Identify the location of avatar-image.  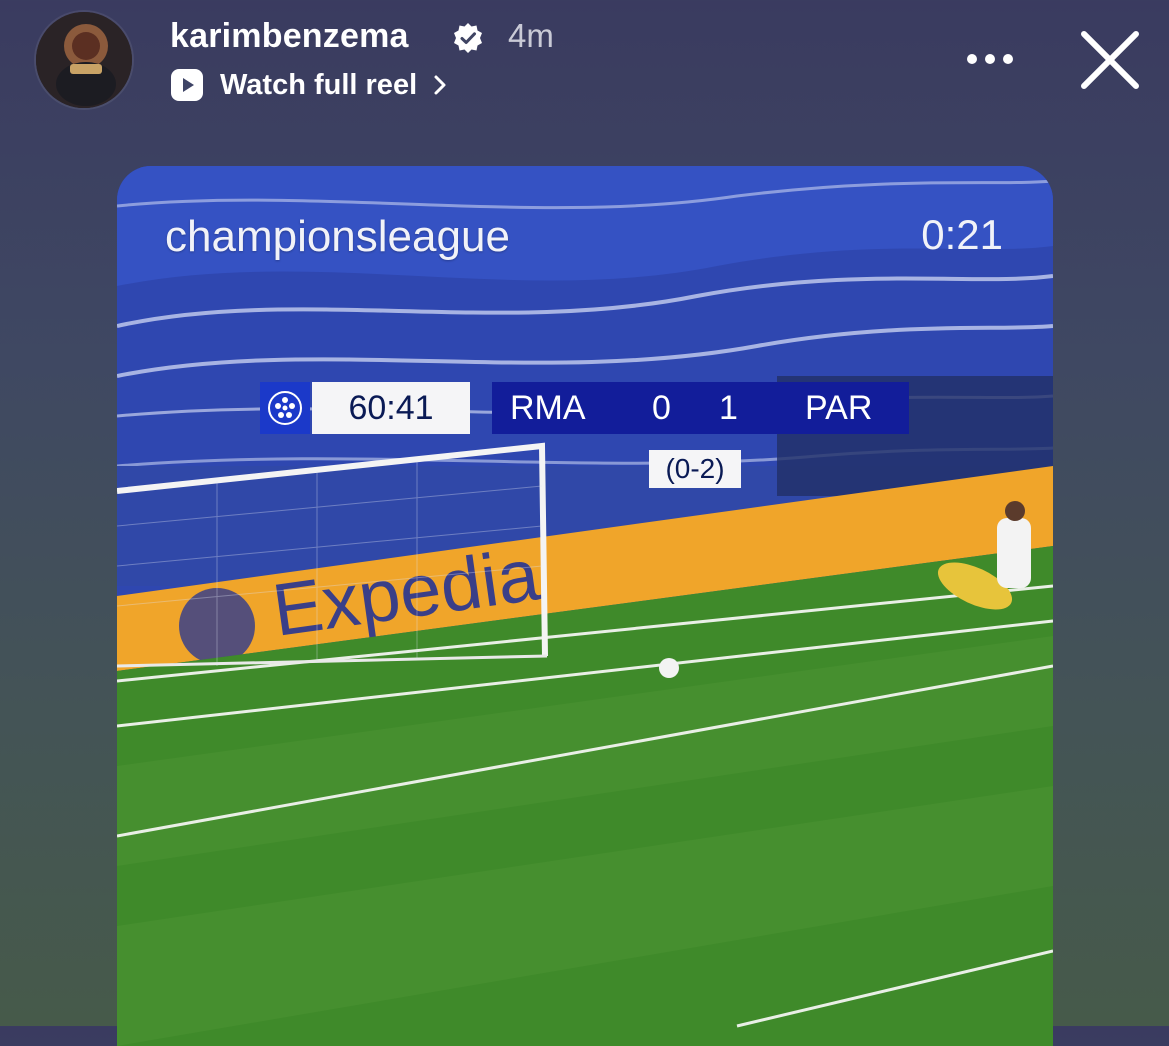
(84, 60).